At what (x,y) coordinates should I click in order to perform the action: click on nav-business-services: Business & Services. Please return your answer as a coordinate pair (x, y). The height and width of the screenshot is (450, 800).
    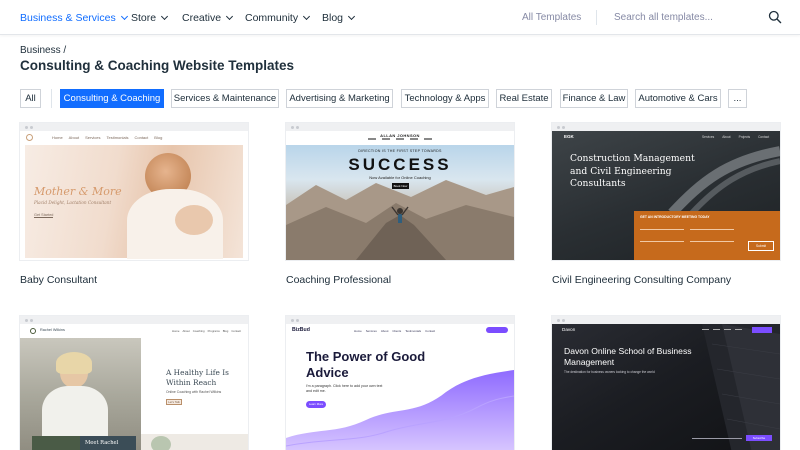
    Looking at the image, I should click on (74, 17).